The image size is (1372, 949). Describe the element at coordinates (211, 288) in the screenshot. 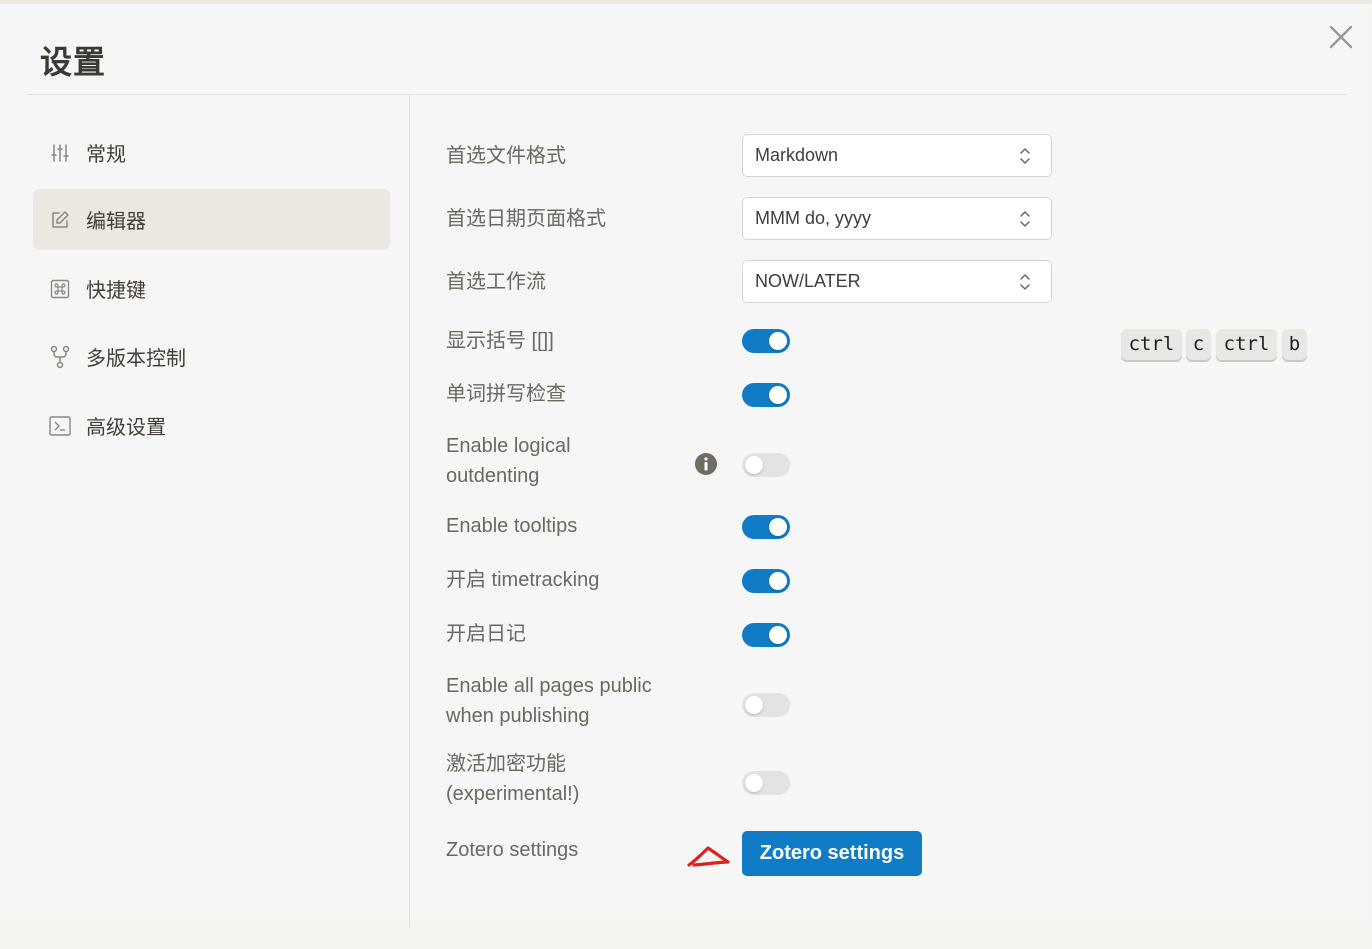

I see `sidebar-item-shortcuts: 快捷键` at that location.